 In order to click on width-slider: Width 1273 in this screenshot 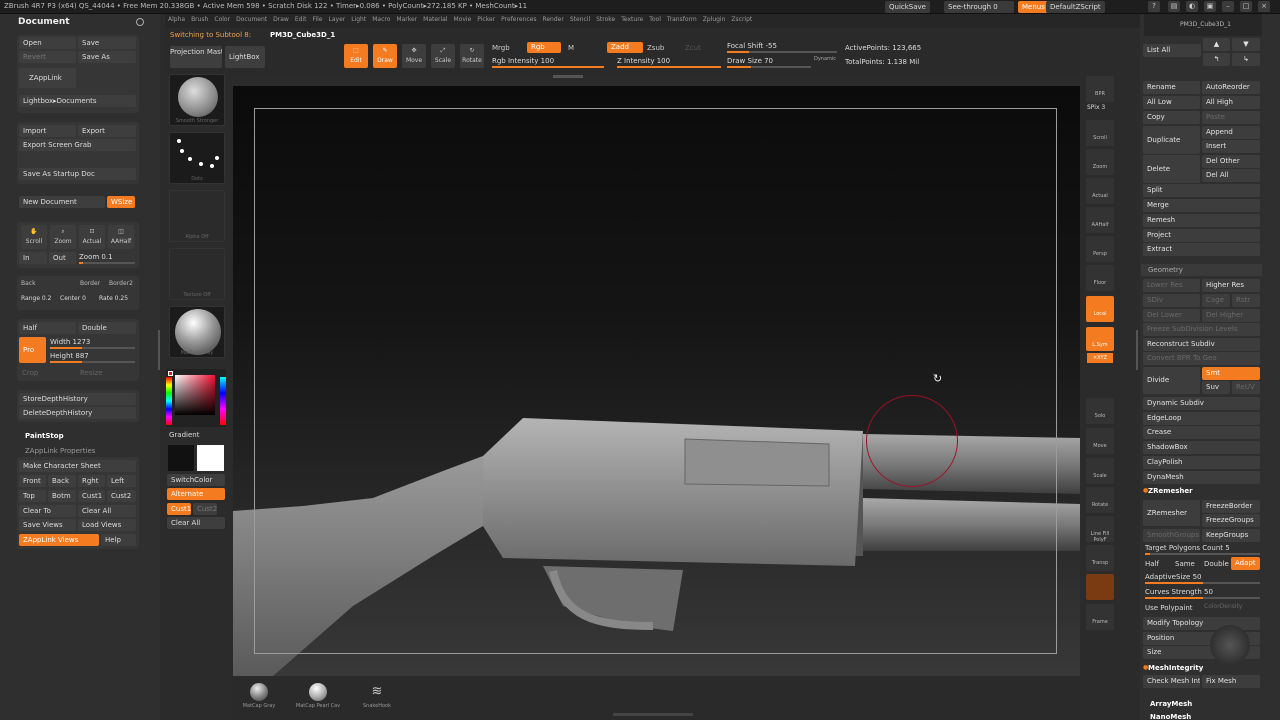, I will do `click(92, 343)`.